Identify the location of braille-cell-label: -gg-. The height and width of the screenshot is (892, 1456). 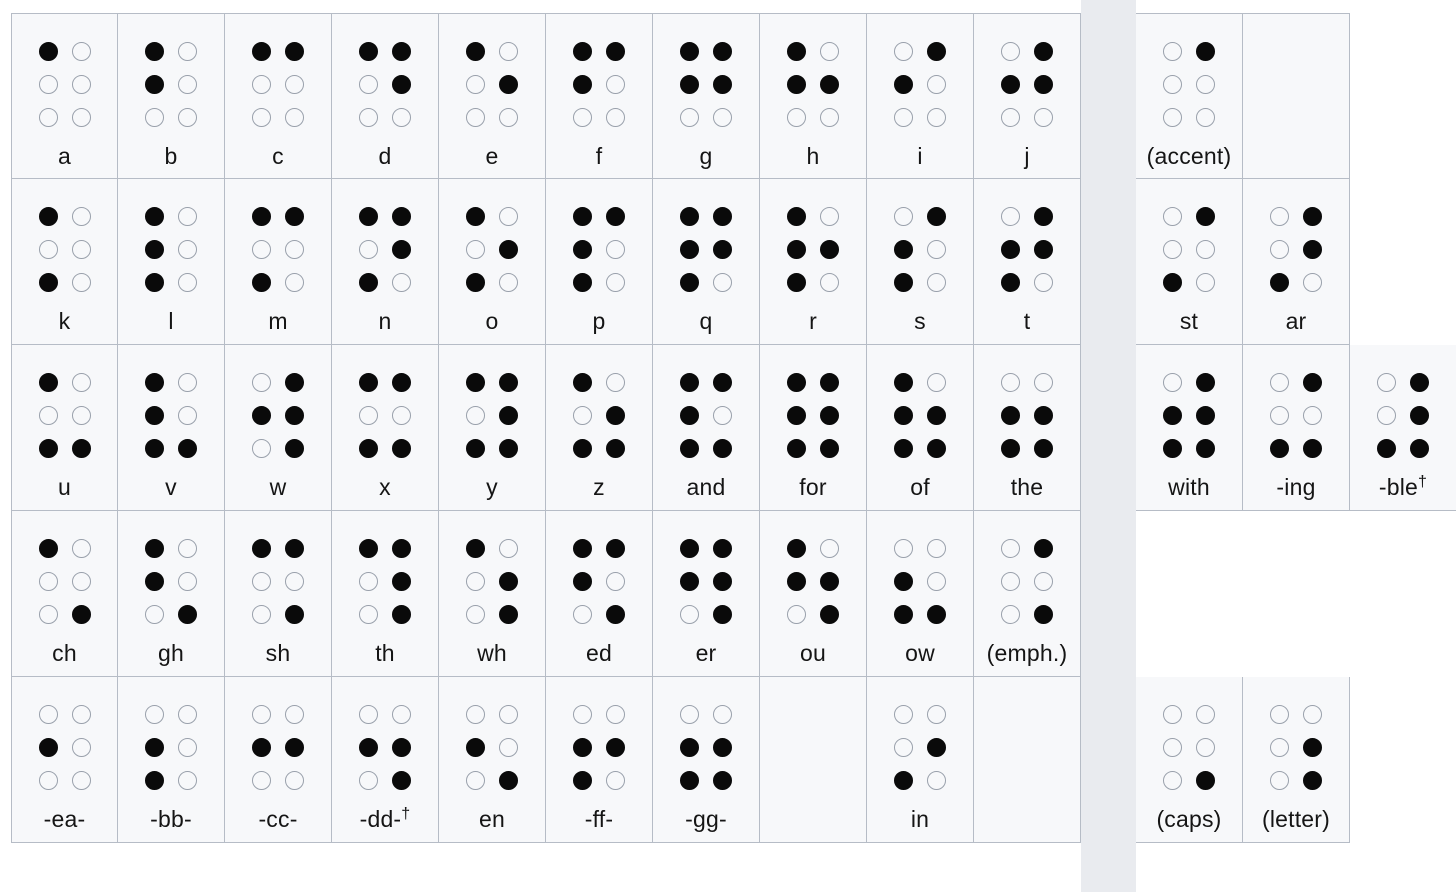
(706, 819).